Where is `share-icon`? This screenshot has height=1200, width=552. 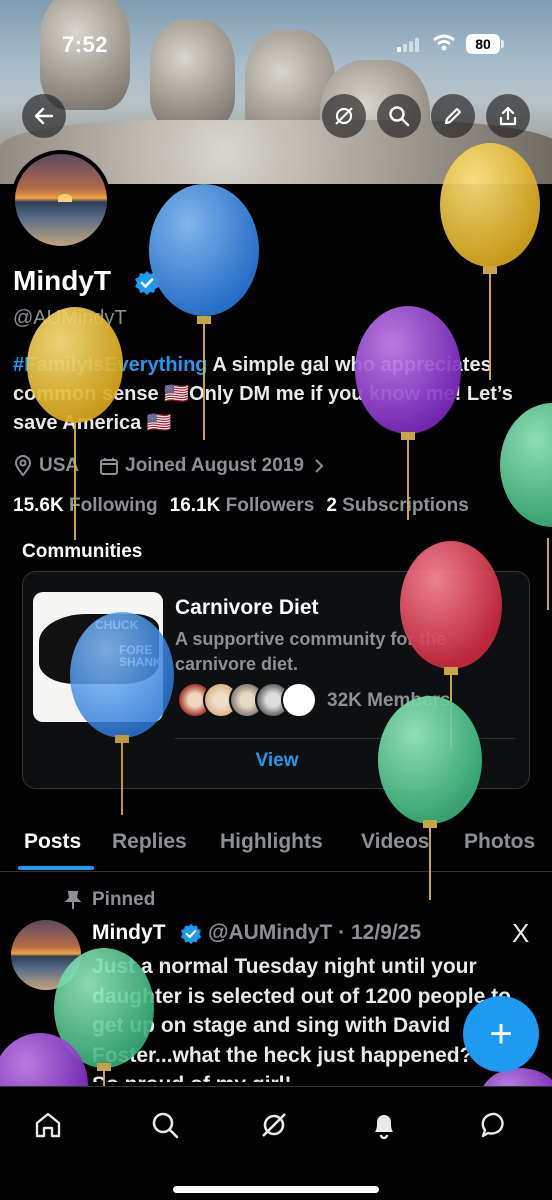
share-icon is located at coordinates (508, 116).